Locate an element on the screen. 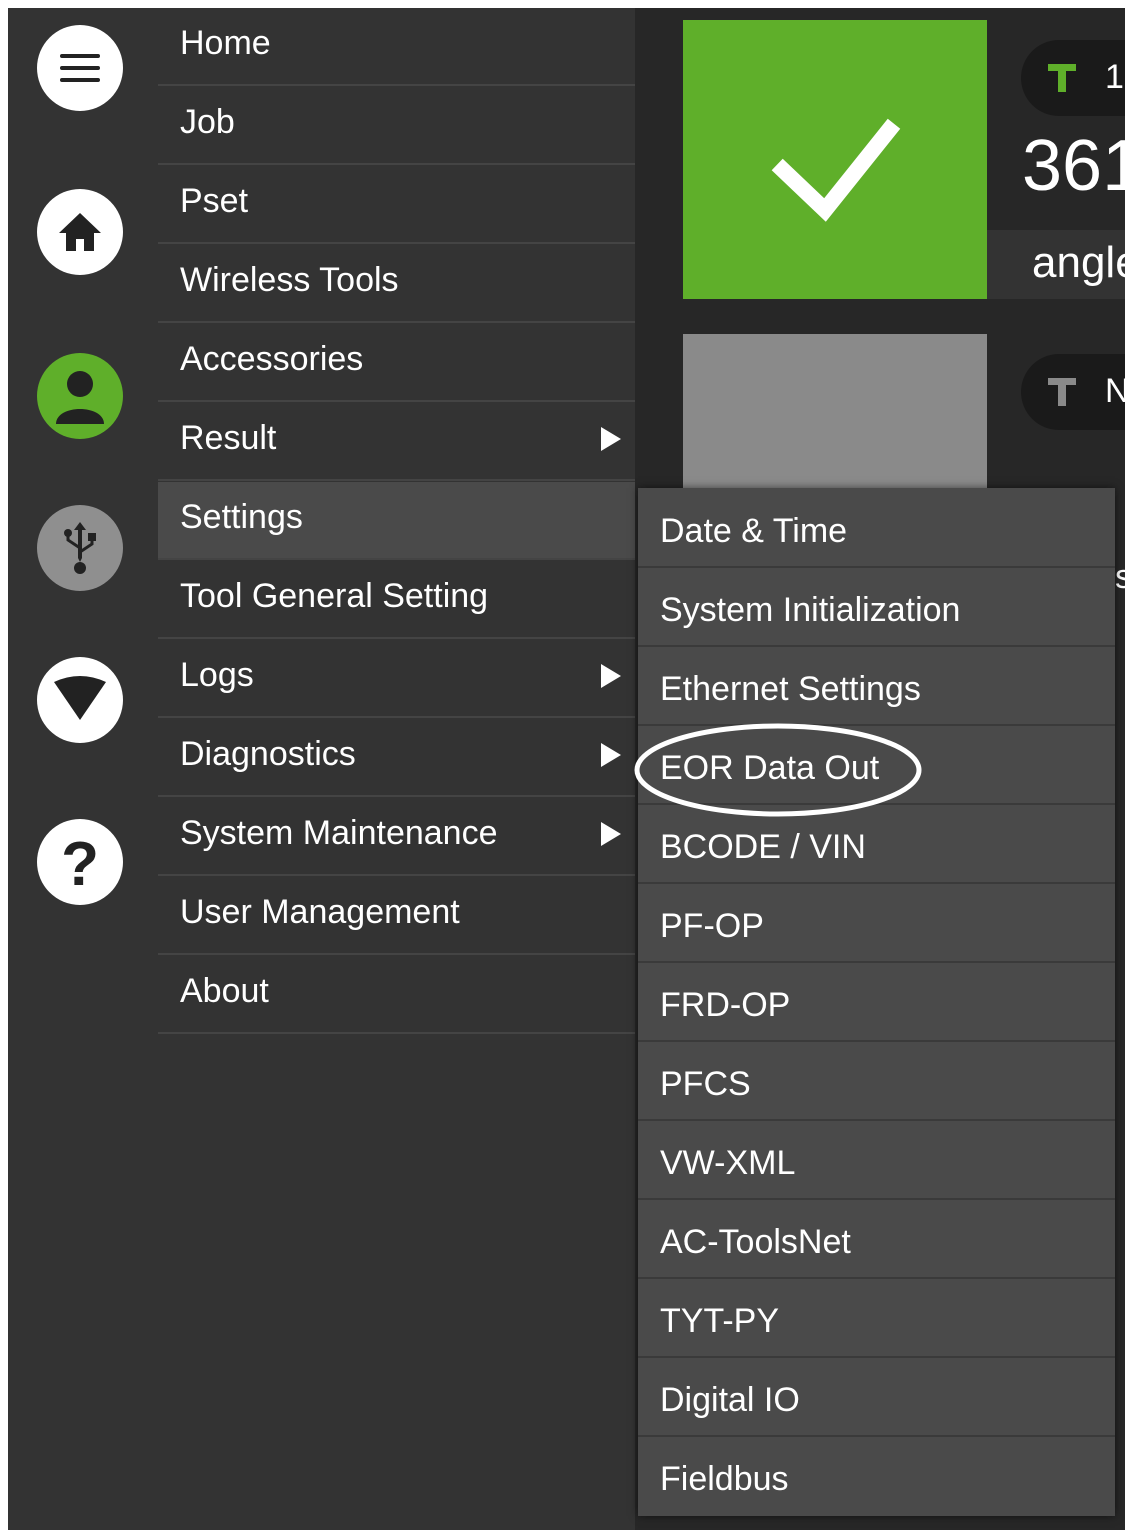 This screenshot has height=1530, width=1125. submenu-item-date-time: Date & Time is located at coordinates (876, 528).